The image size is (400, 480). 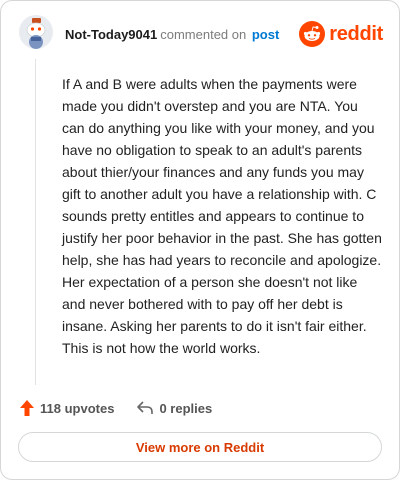 I want to click on post-link: post, so click(x=265, y=34).